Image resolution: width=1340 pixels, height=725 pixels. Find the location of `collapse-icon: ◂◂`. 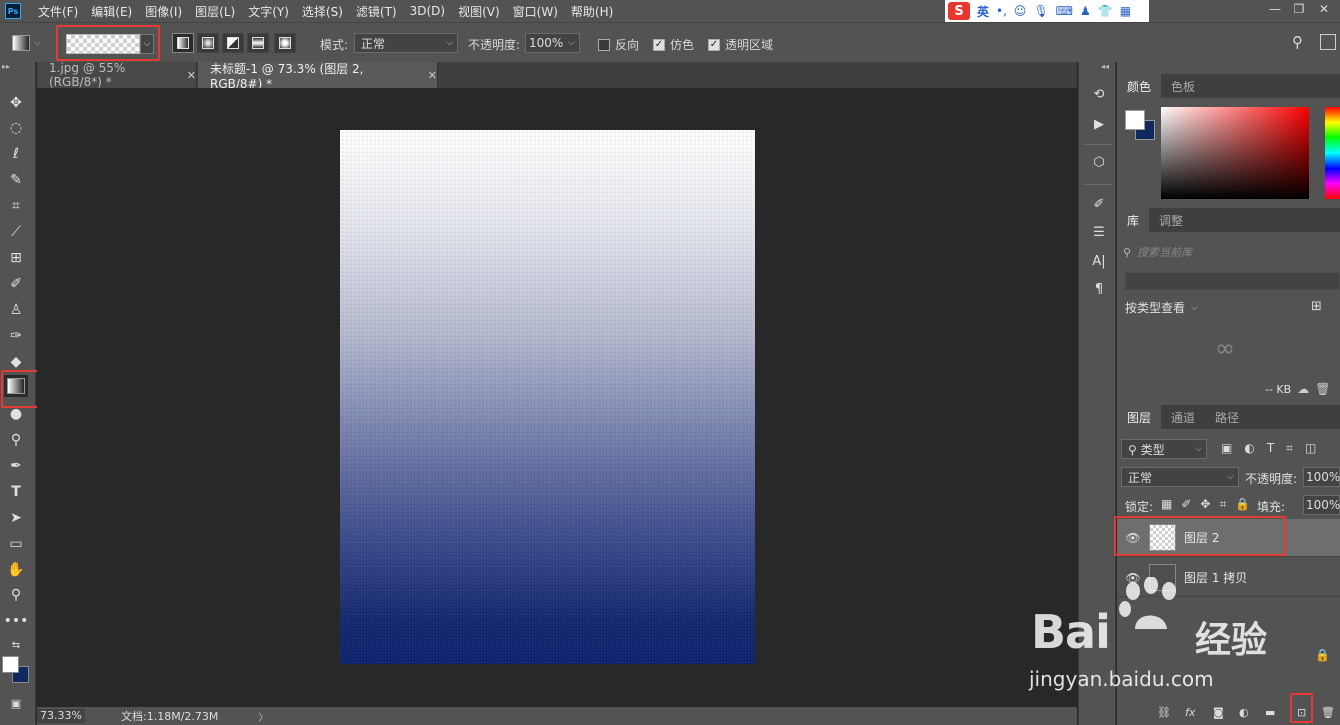

collapse-icon: ◂◂ is located at coordinates (1105, 66).